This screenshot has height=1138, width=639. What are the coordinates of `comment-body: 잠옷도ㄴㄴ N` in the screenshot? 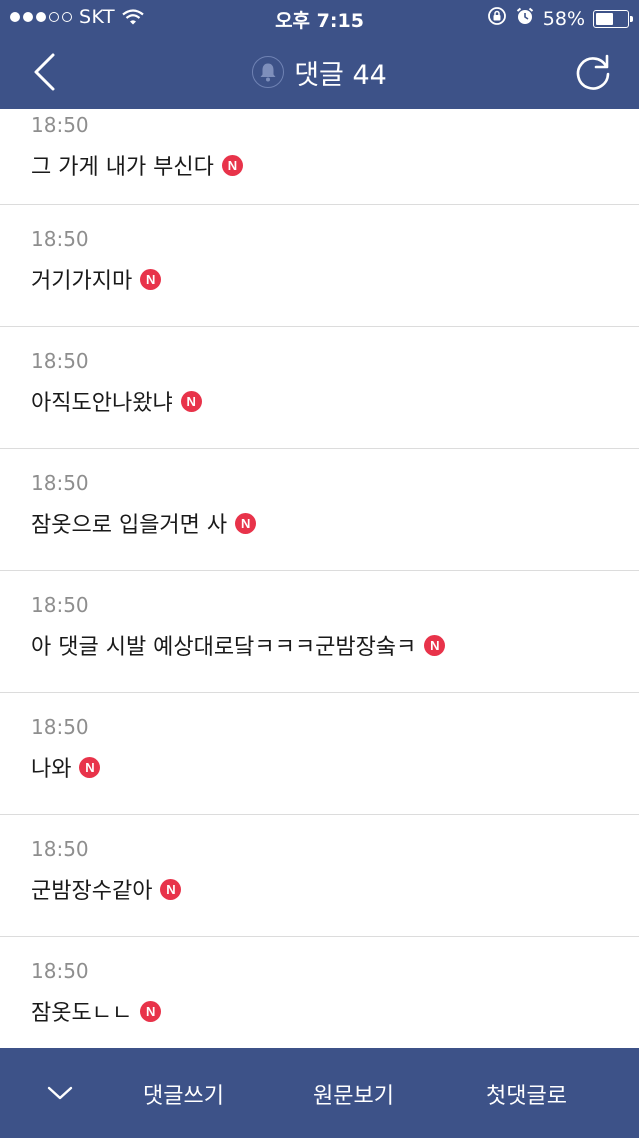 It's located at (96, 1011).